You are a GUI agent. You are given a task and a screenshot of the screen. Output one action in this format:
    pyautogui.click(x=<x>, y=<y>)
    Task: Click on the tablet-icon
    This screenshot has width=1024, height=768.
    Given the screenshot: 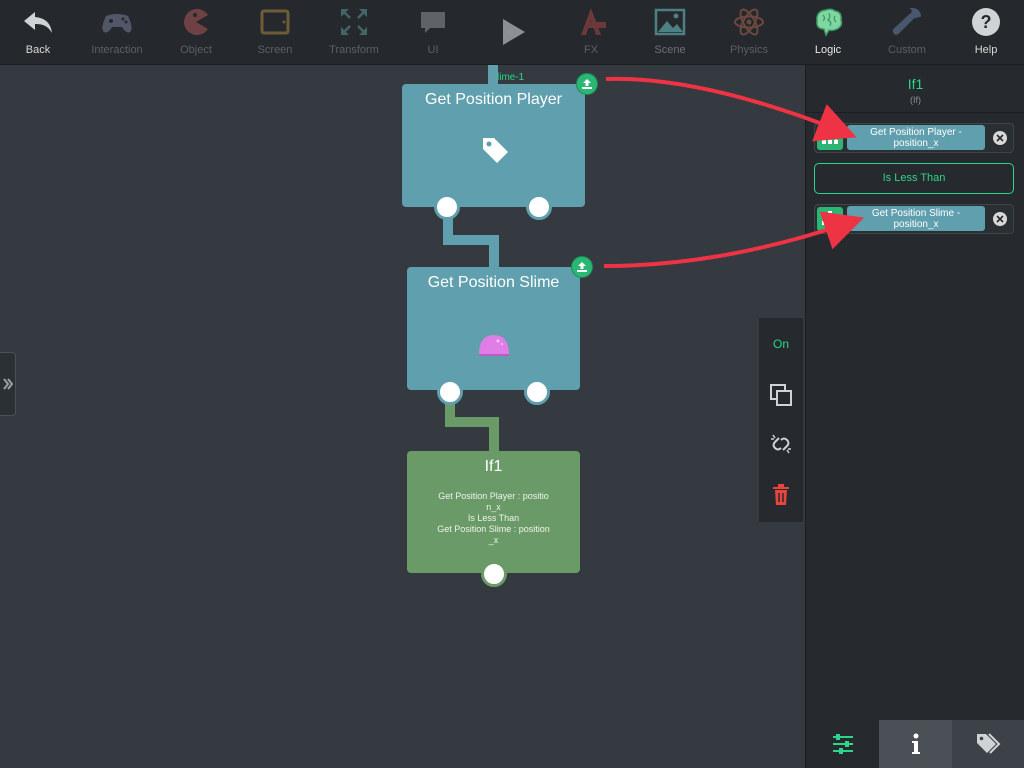 What is the action you would take?
    pyautogui.click(x=275, y=22)
    